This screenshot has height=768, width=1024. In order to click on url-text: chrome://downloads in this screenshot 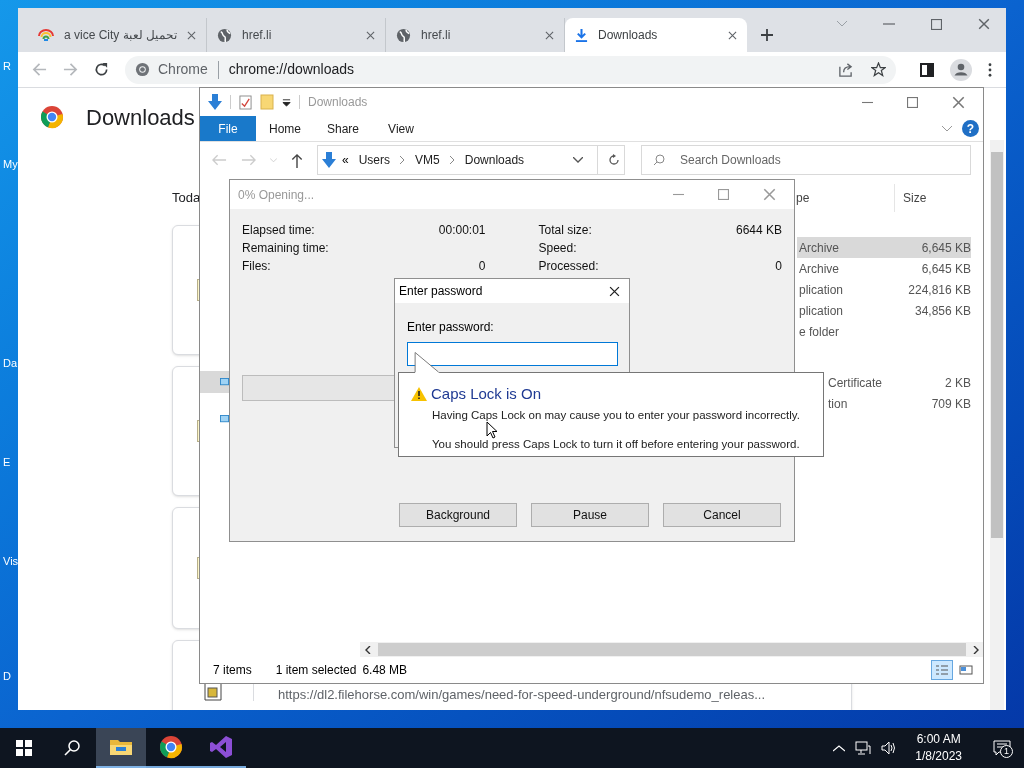, I will do `click(291, 69)`.